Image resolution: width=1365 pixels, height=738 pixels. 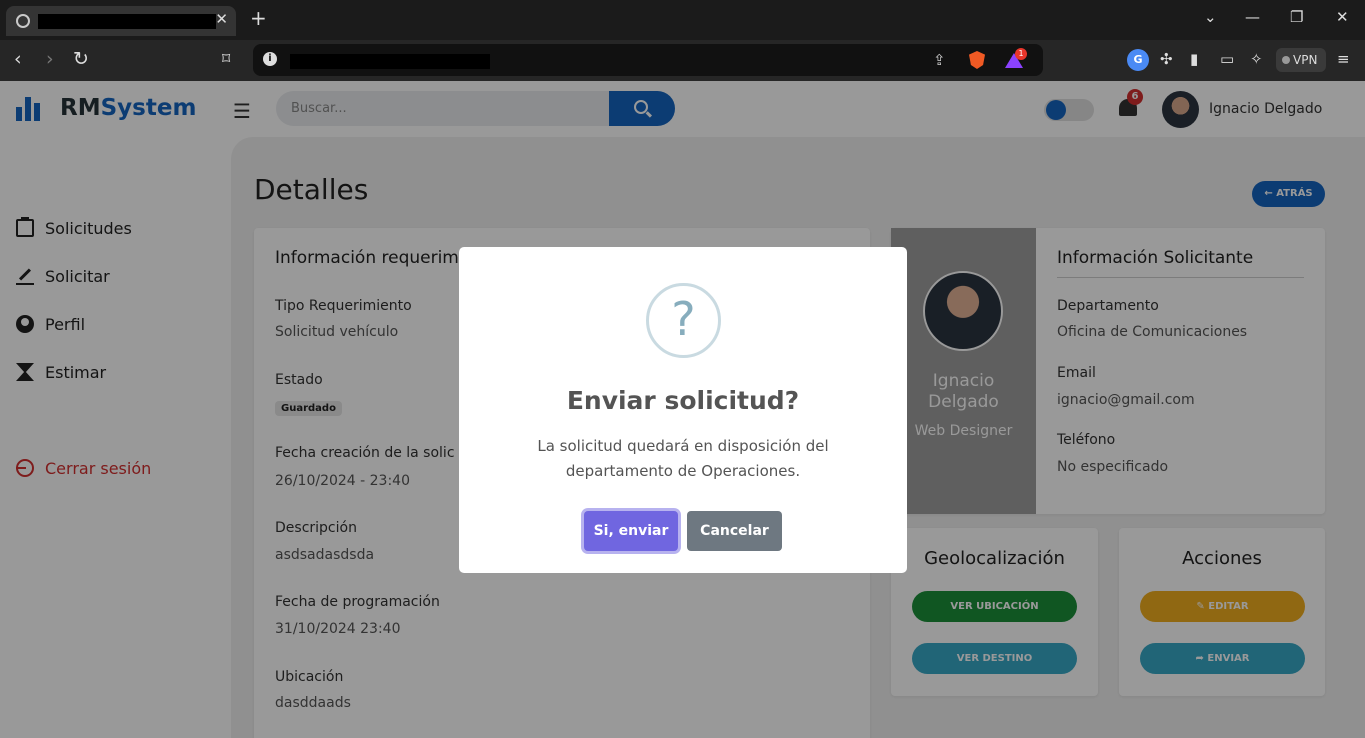 I want to click on vpn-label: VPN, so click(x=1305, y=60).